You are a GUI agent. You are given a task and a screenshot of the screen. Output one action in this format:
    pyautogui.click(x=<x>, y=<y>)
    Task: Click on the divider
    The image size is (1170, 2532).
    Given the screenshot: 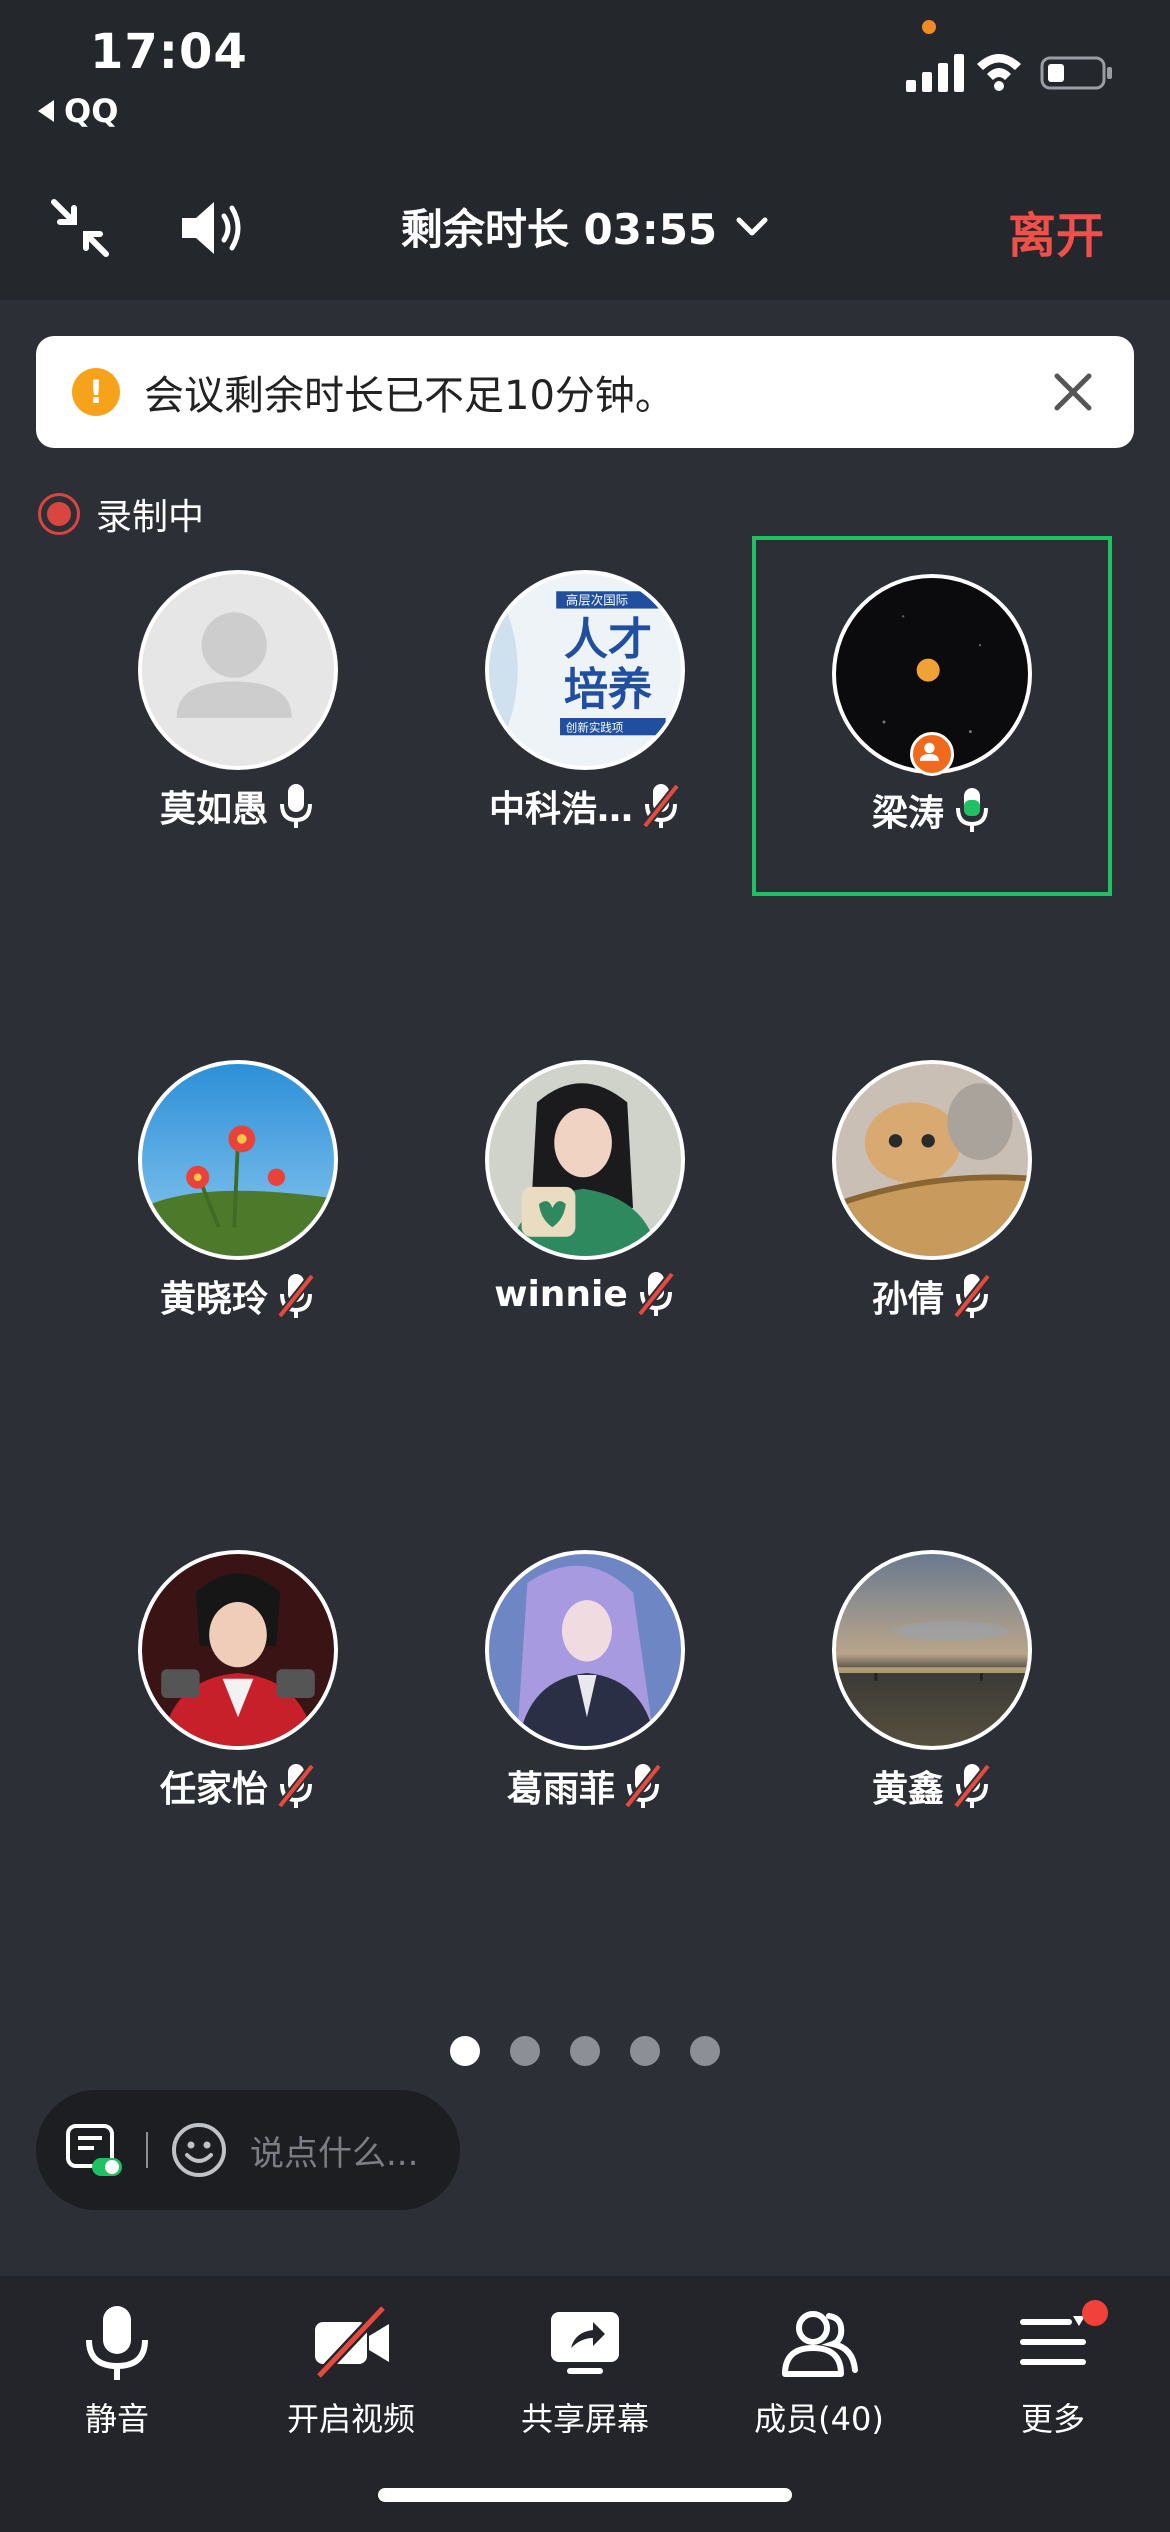 What is the action you would take?
    pyautogui.click(x=147, y=2150)
    